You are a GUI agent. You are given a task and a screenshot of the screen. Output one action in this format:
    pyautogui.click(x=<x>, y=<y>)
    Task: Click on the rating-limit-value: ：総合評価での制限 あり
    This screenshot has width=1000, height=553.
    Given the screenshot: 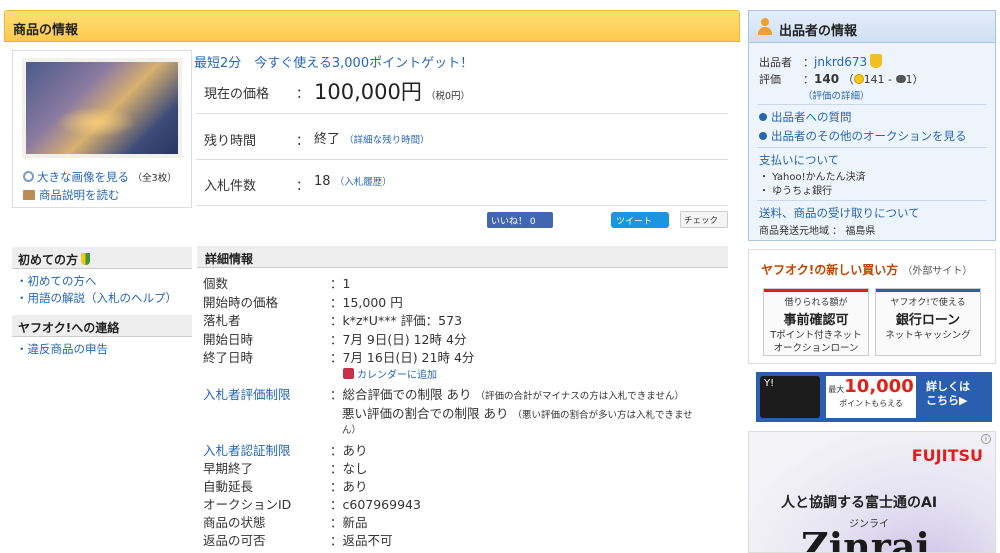 What is the action you would take?
    pyautogui.click(x=401, y=394)
    